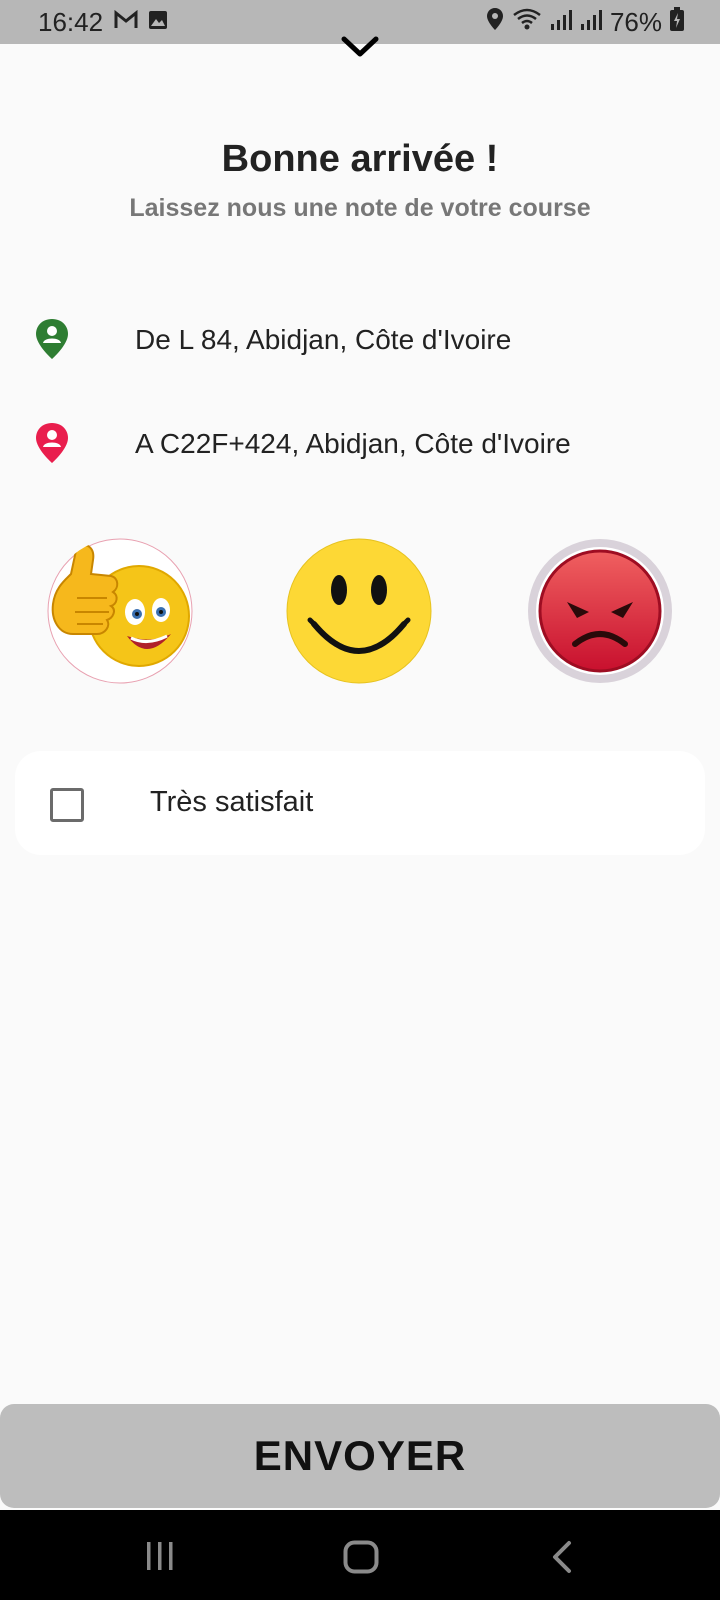 The image size is (720, 1600). Describe the element at coordinates (360, 1456) in the screenshot. I see `submit-button: ENVOYER` at that location.